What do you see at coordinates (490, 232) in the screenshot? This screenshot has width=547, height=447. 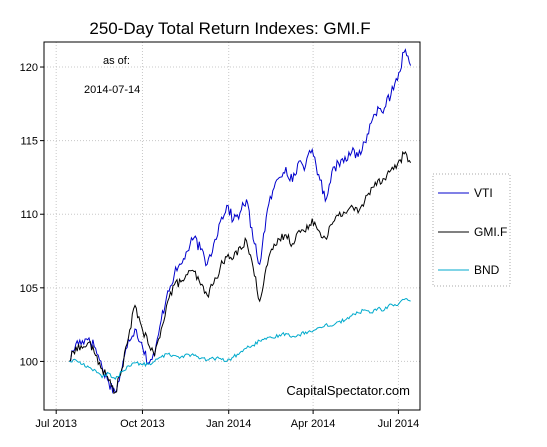 I see `legend-label-gmi-f: GMI.F` at bounding box center [490, 232].